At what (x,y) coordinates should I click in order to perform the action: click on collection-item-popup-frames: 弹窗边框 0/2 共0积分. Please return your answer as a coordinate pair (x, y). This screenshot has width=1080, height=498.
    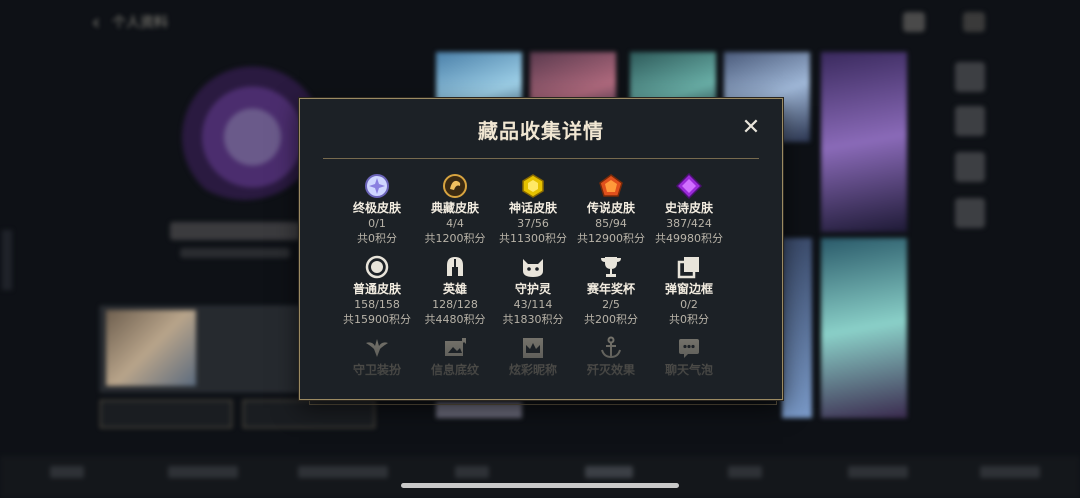
    Looking at the image, I should click on (689, 290).